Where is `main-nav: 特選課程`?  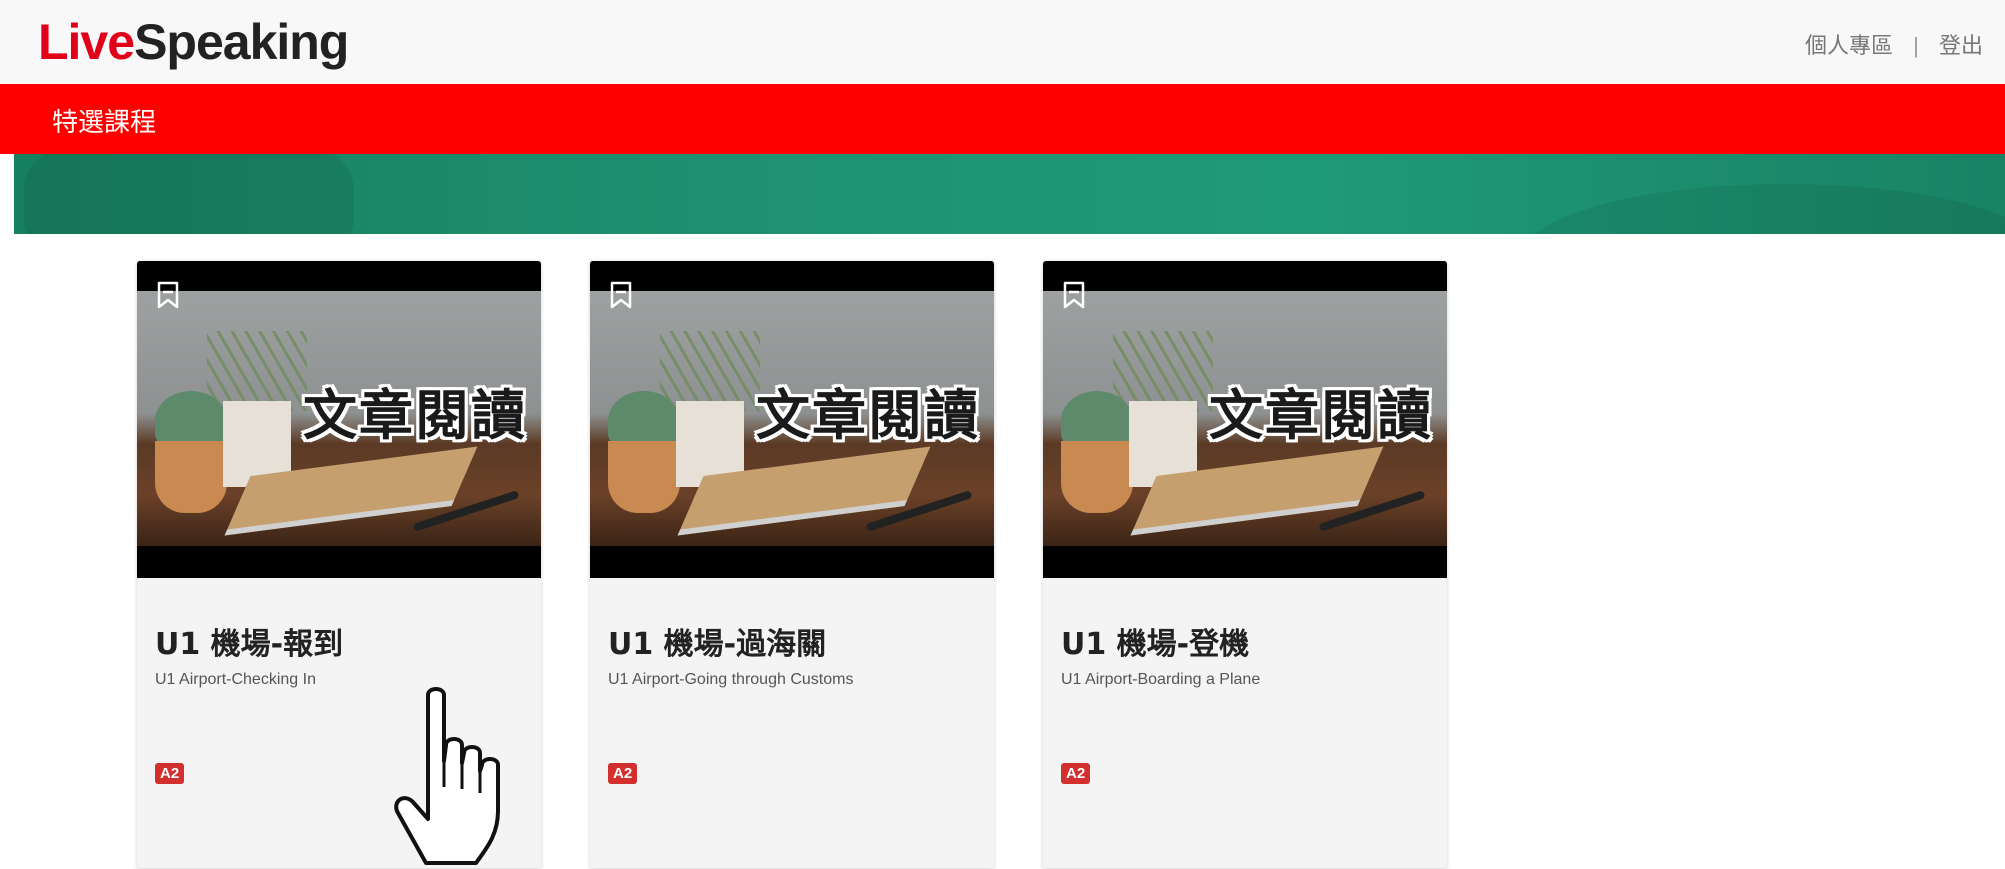 main-nav: 特選課程 is located at coordinates (1002, 119).